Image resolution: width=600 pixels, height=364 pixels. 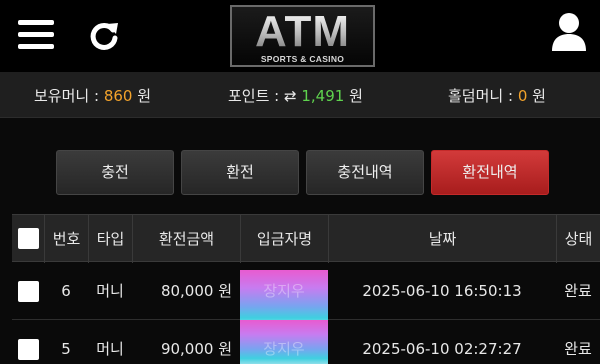 I want to click on tab-charge: 충전, so click(x=115, y=172).